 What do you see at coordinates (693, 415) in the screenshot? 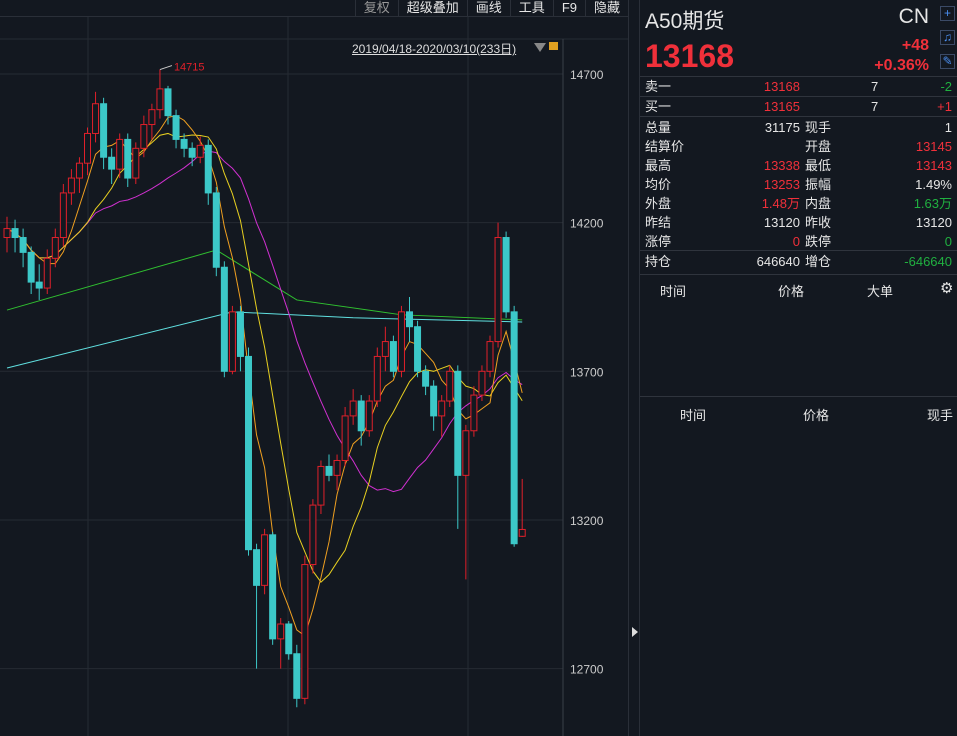
I see `trade-header-time: 时间` at bounding box center [693, 415].